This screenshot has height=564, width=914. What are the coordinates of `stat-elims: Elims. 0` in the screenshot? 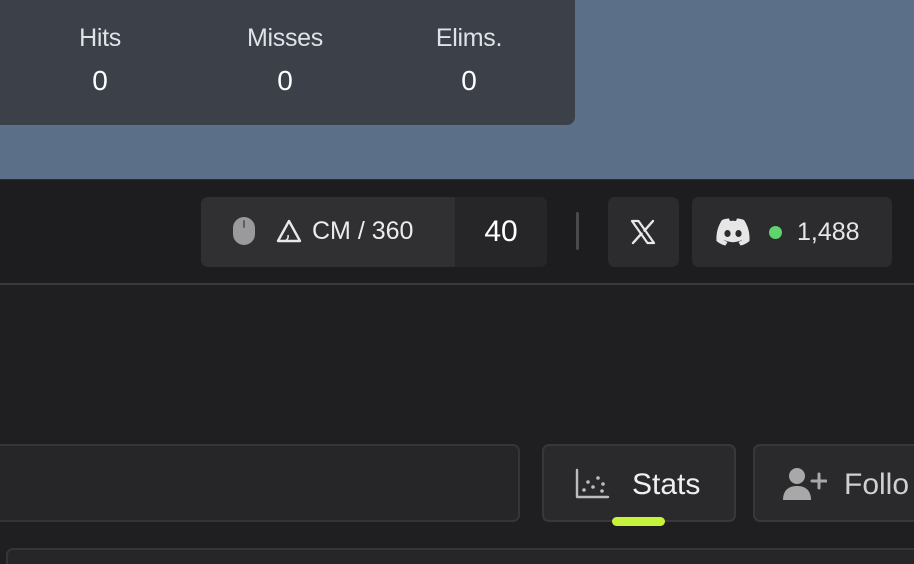 It's located at (469, 60).